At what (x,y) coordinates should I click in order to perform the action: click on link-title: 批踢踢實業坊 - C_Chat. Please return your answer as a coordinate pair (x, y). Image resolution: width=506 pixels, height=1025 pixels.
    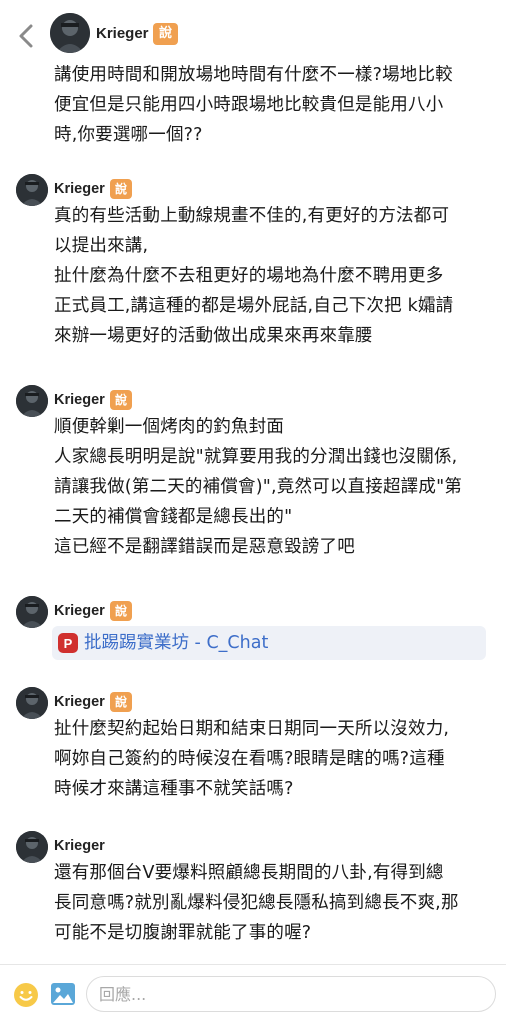
    Looking at the image, I should click on (176, 643).